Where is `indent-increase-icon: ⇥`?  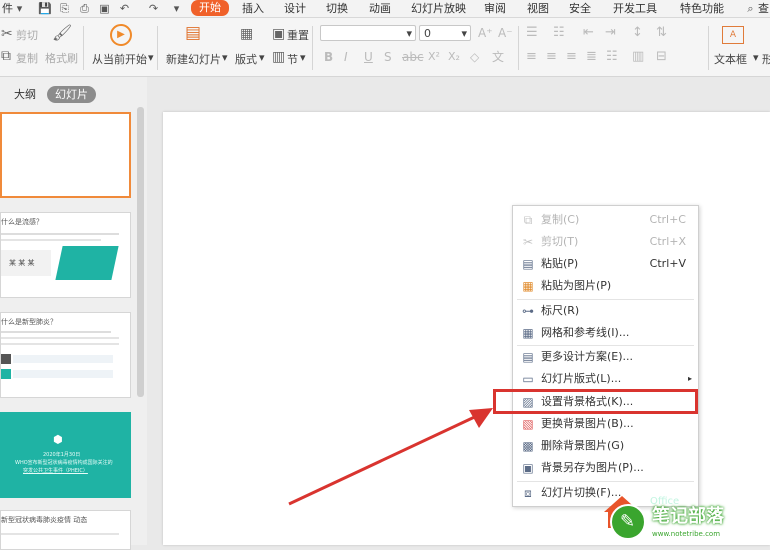 indent-increase-icon: ⇥ is located at coordinates (610, 33).